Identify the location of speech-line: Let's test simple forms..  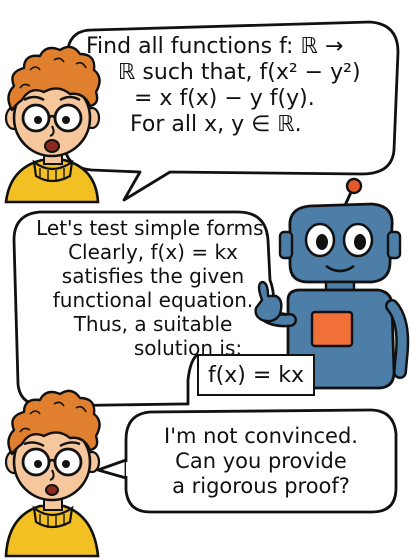
(153, 228).